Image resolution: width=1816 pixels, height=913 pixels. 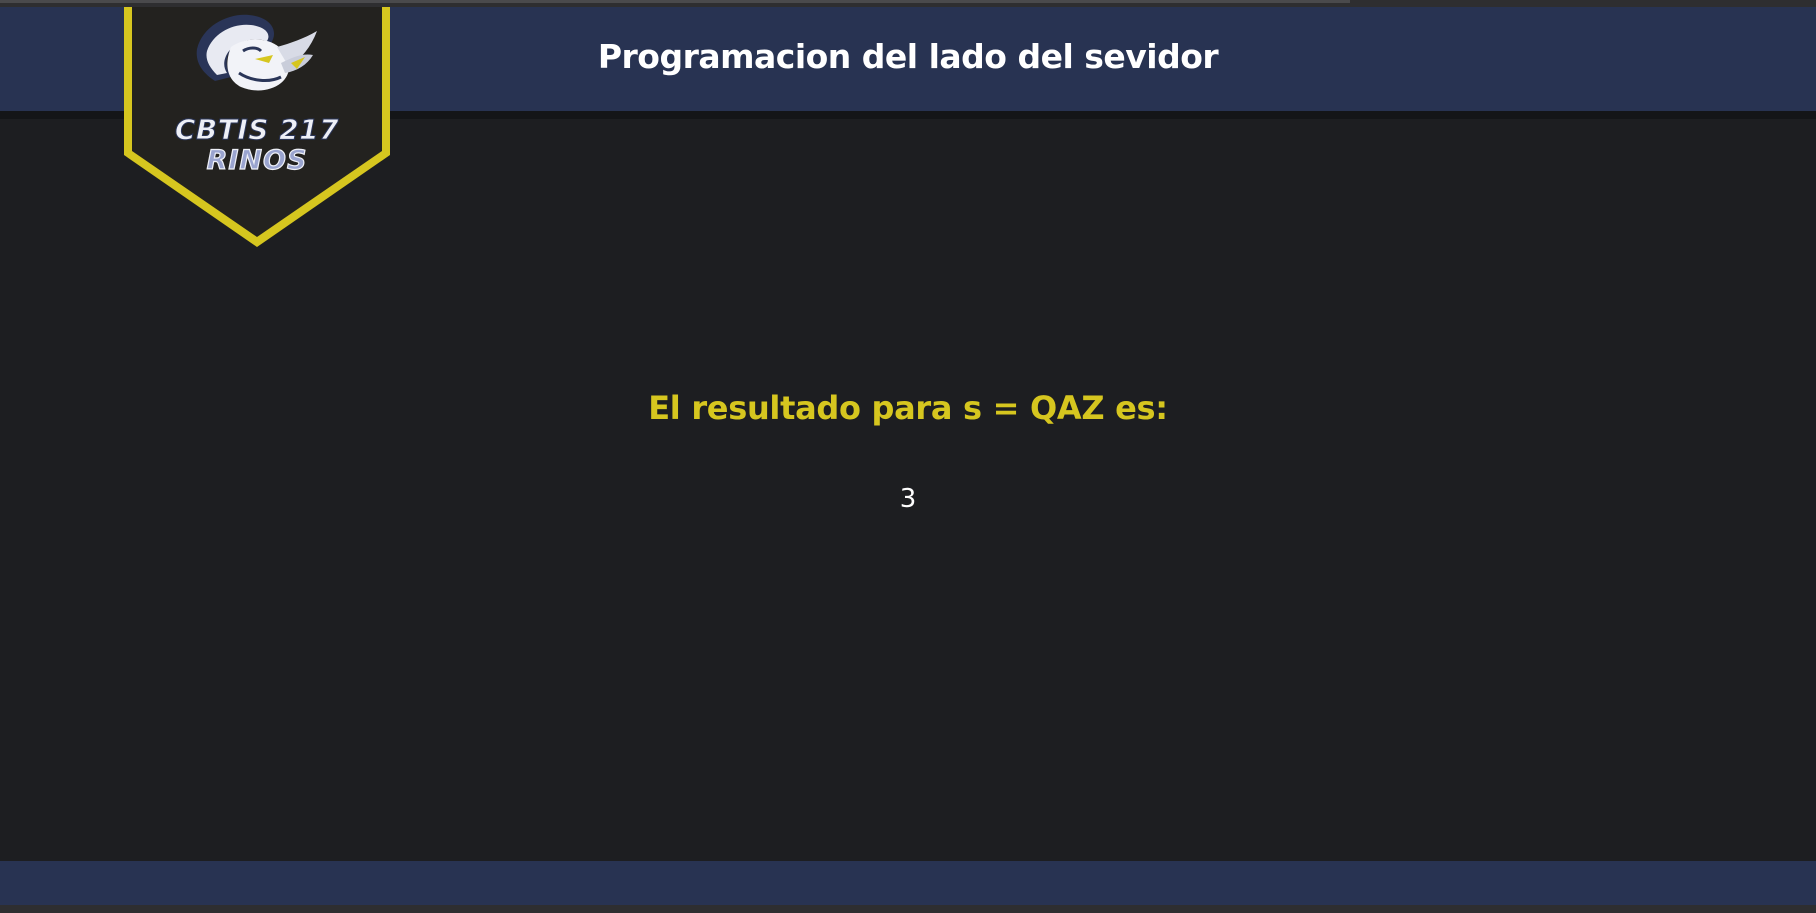 What do you see at coordinates (908, 499) in the screenshot?
I see `result-value: 3` at bounding box center [908, 499].